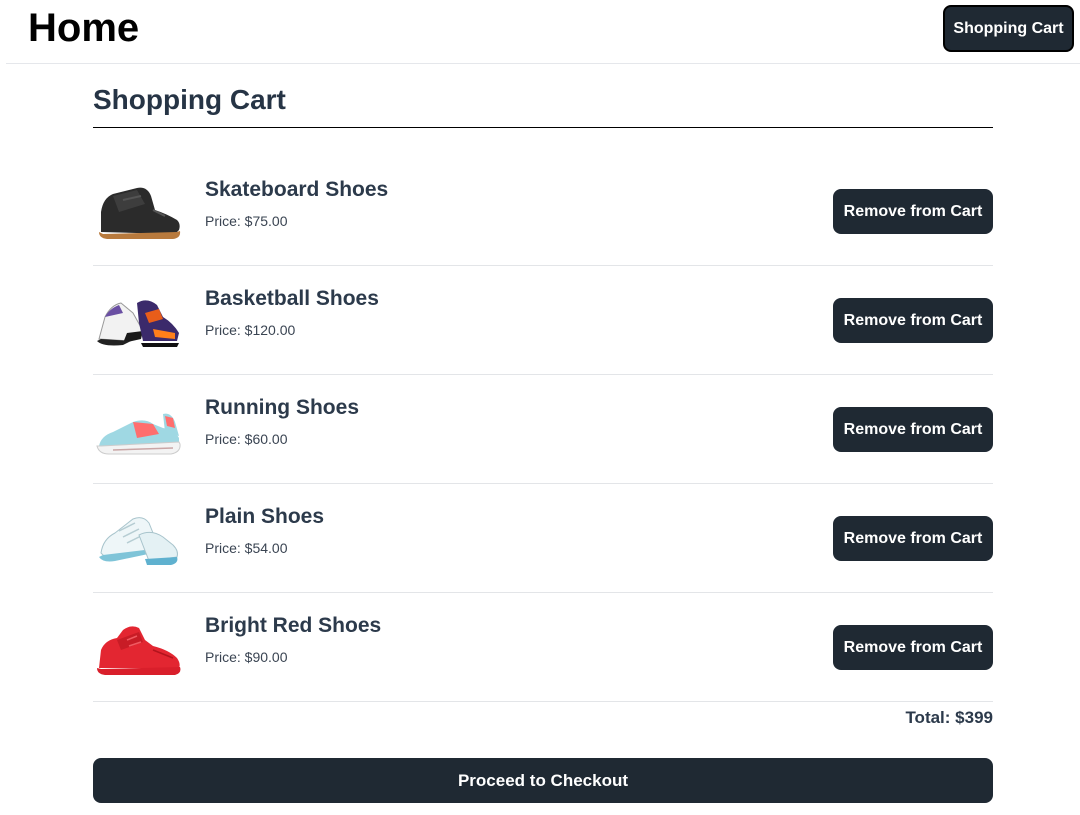  What do you see at coordinates (84, 28) in the screenshot?
I see `page-title: Home` at bounding box center [84, 28].